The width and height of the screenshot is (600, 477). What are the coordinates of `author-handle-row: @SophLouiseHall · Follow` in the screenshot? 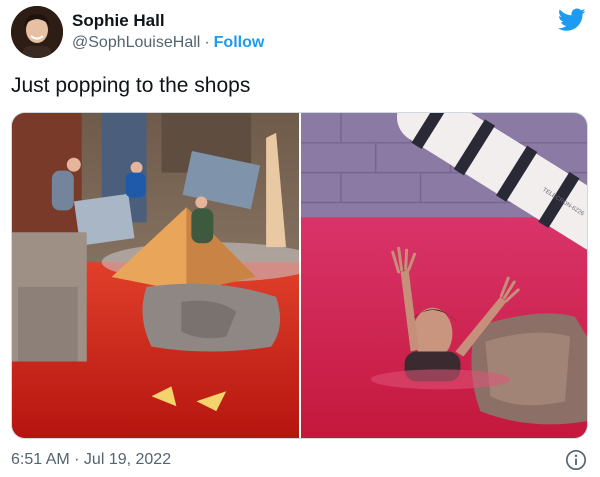 It's located at (168, 43).